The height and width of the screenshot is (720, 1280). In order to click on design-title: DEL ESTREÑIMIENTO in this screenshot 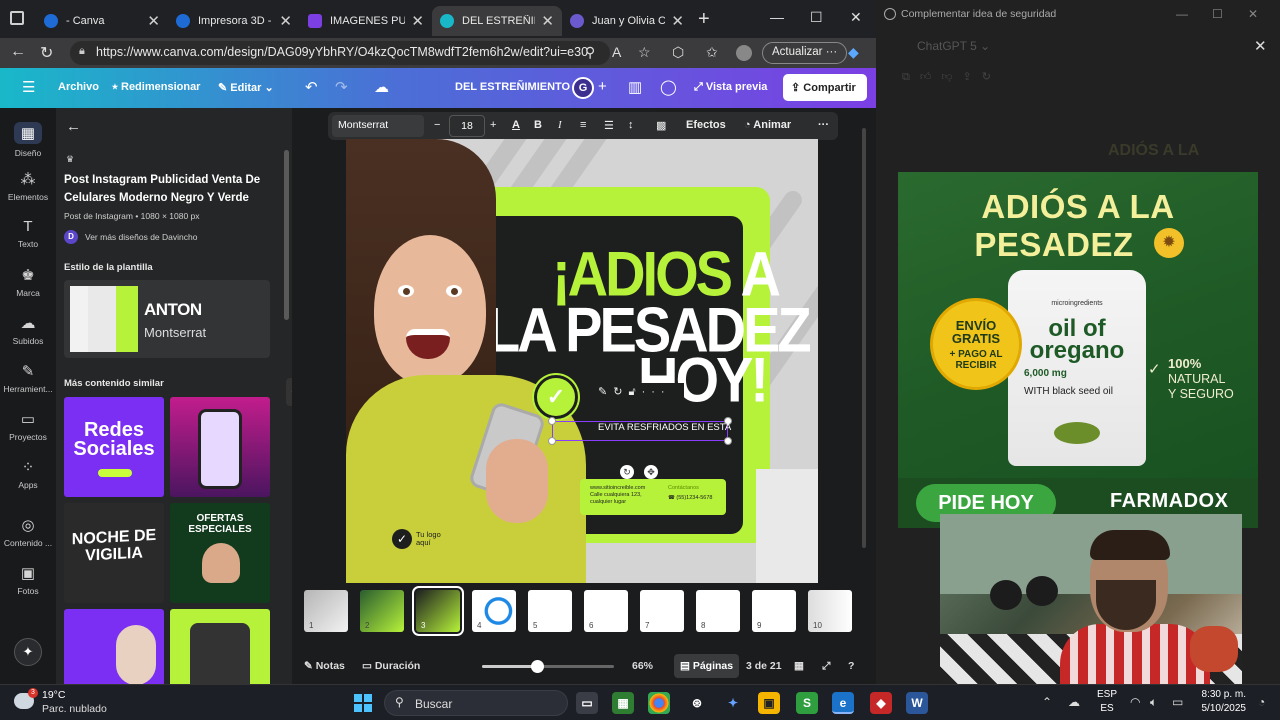, I will do `click(512, 87)`.